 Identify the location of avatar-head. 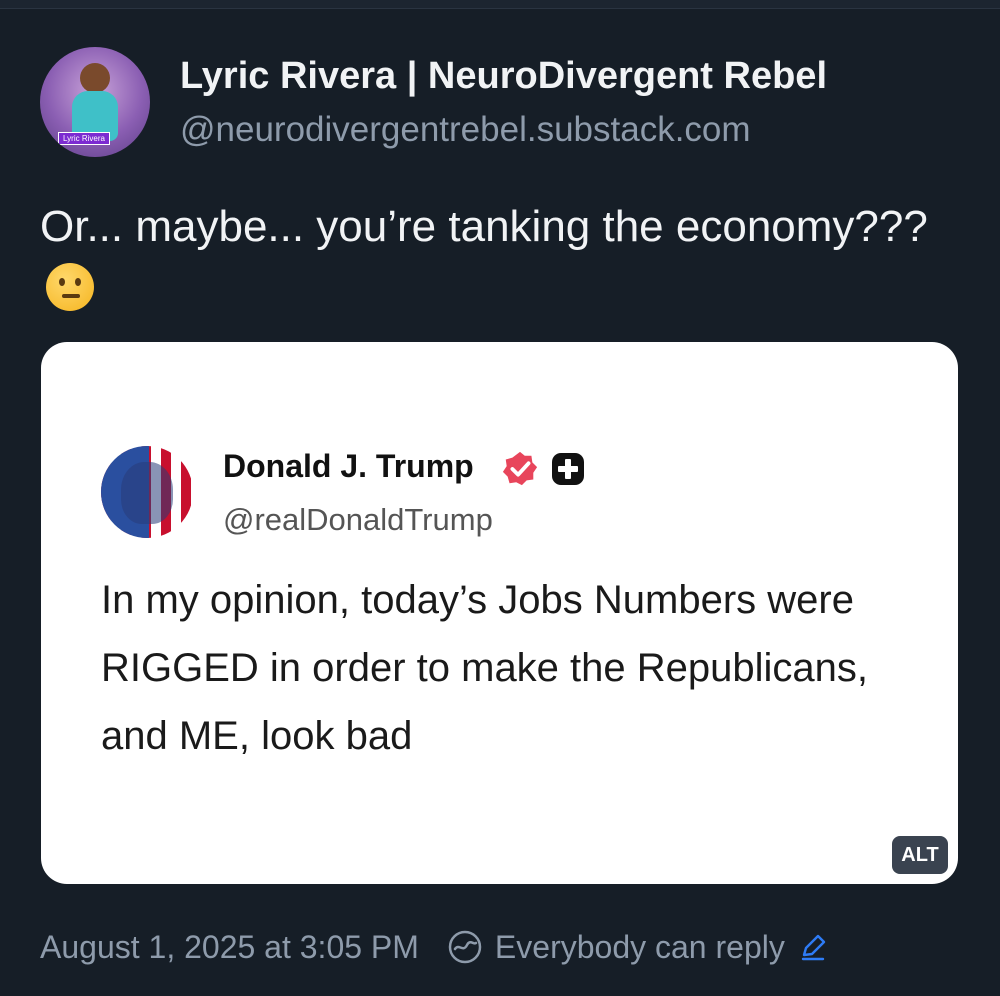
(95, 78).